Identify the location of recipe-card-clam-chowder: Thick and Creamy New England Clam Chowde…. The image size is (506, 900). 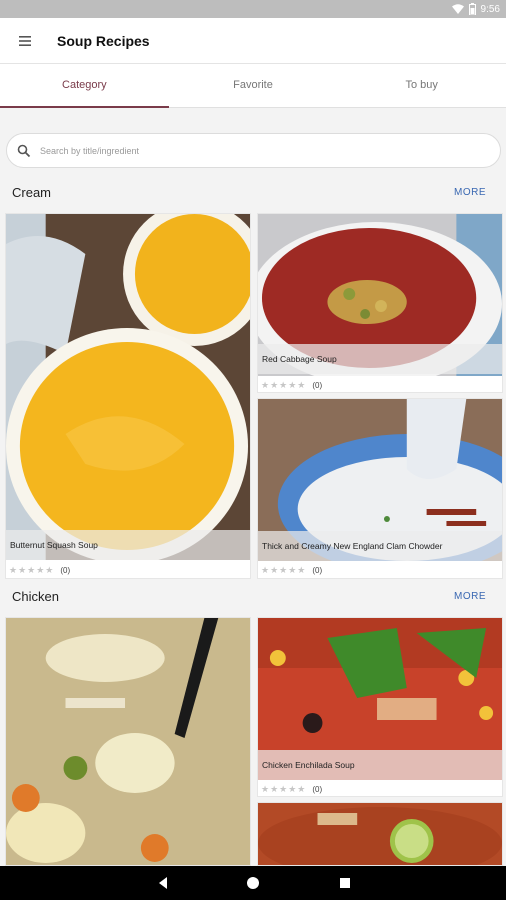
(380, 488).